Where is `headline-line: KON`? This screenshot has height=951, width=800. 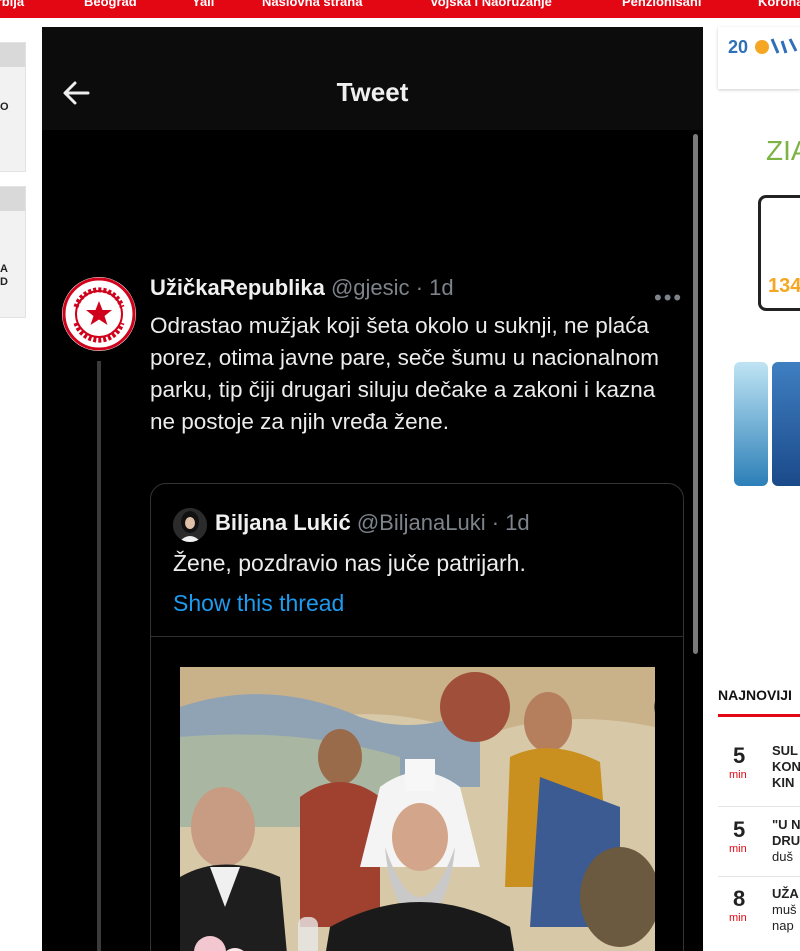 headline-line: KON is located at coordinates (786, 766).